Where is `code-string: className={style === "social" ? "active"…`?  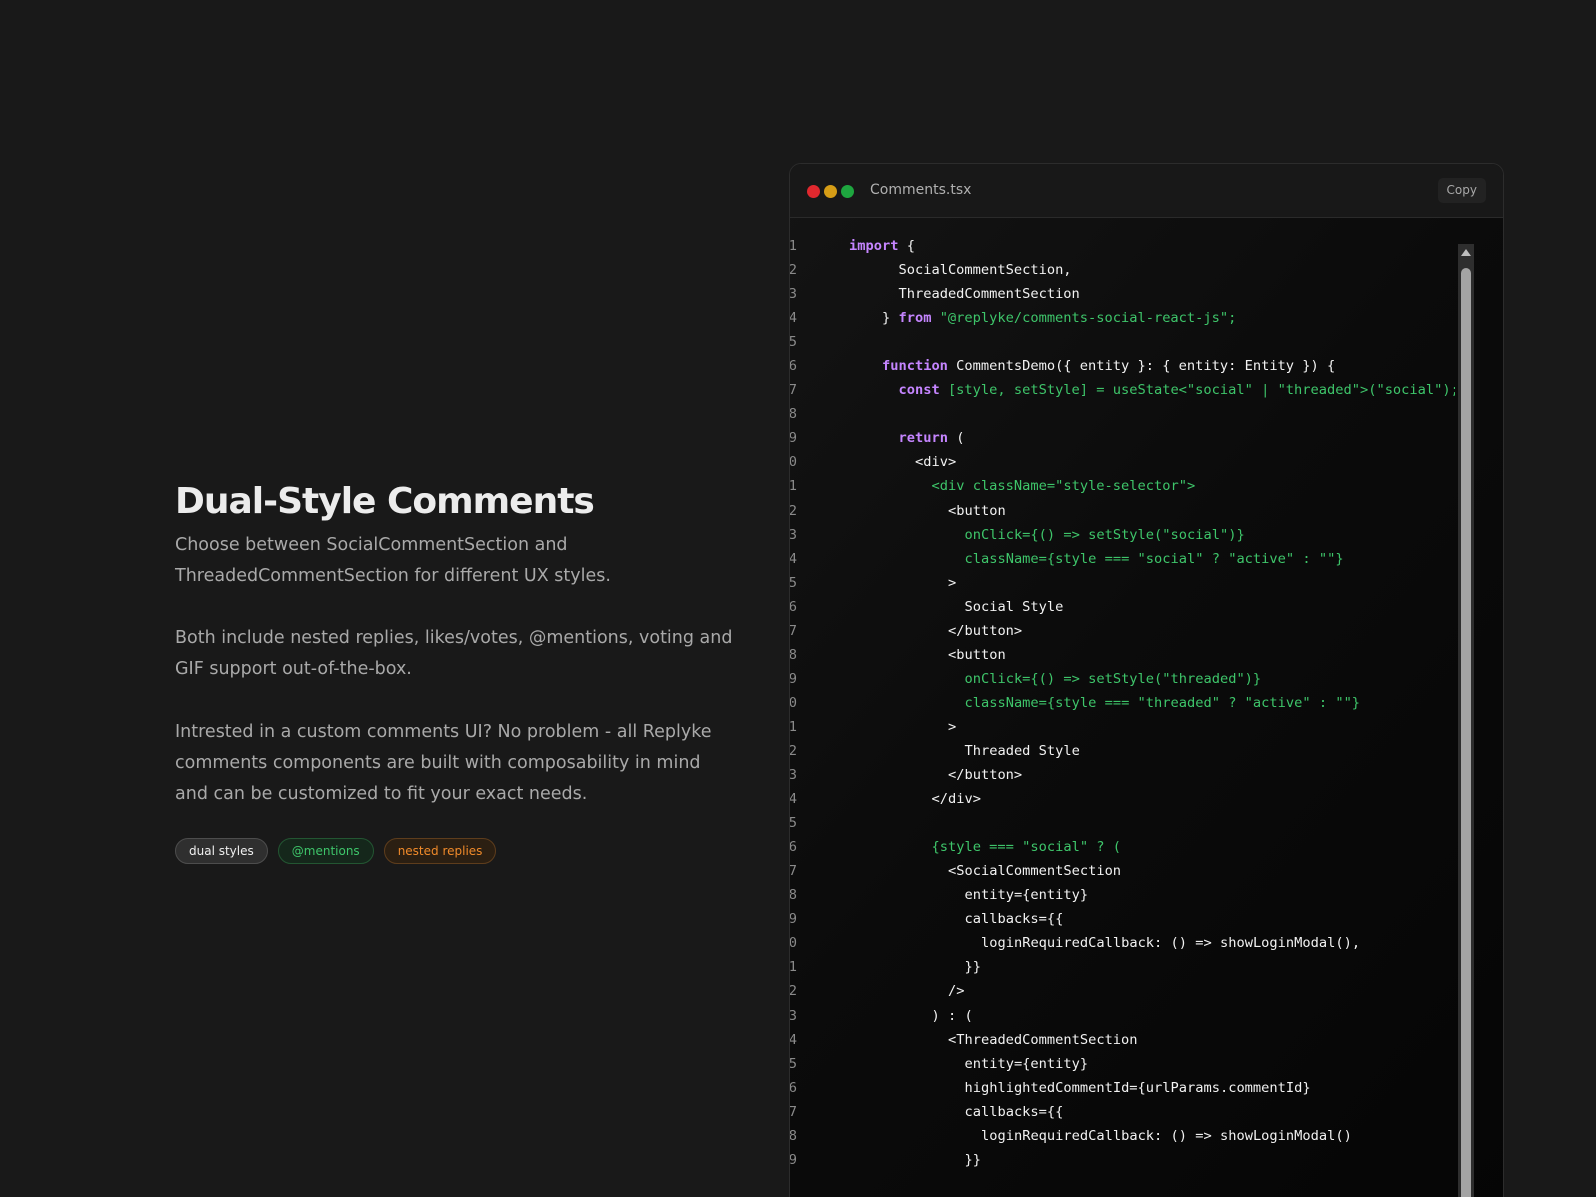 code-string: className={style === "social" ? "active"… is located at coordinates (1154, 558).